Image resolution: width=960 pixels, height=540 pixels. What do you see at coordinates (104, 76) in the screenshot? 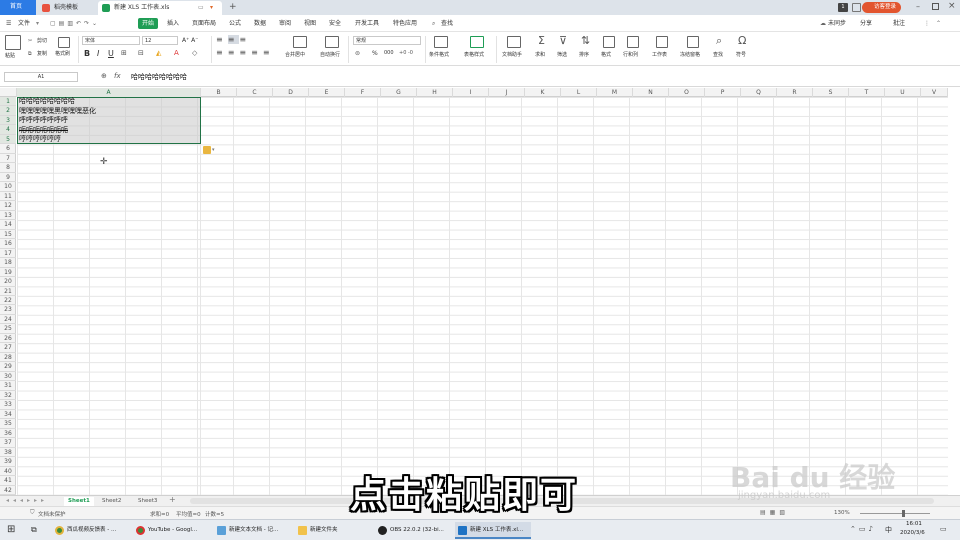
I see `zoom-formula-icon: ⊕` at bounding box center [104, 76].